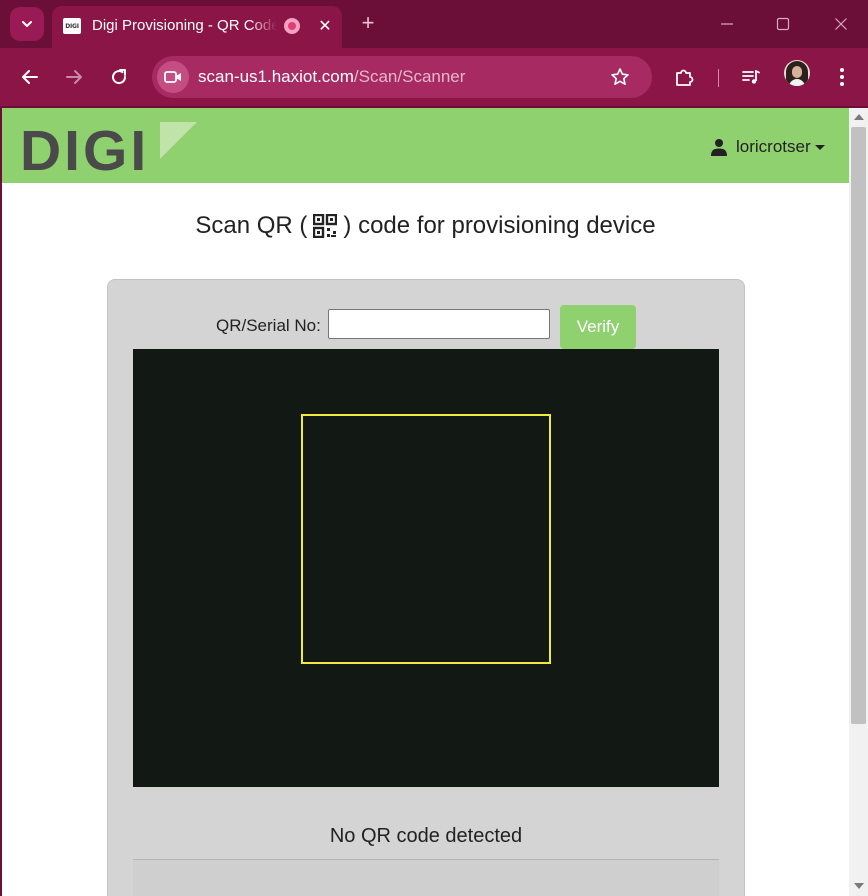 Image resolution: width=868 pixels, height=896 pixels. I want to click on scroll-down-arrow-icon, so click(859, 886).